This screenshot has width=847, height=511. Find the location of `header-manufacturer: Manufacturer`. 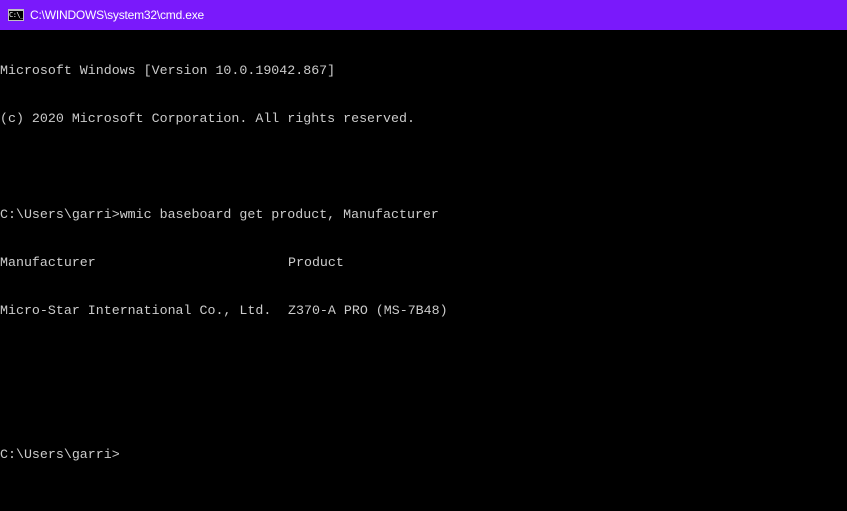

header-manufacturer: Manufacturer is located at coordinates (48, 262).